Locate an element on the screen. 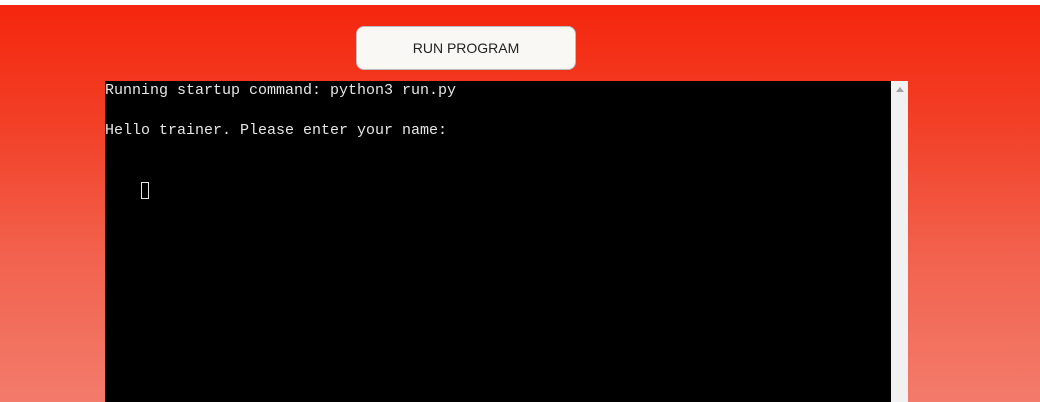 This screenshot has width=1040, height=402. terminal-line-prompt: Hello trainer. Please enter your name: is located at coordinates (276, 130).